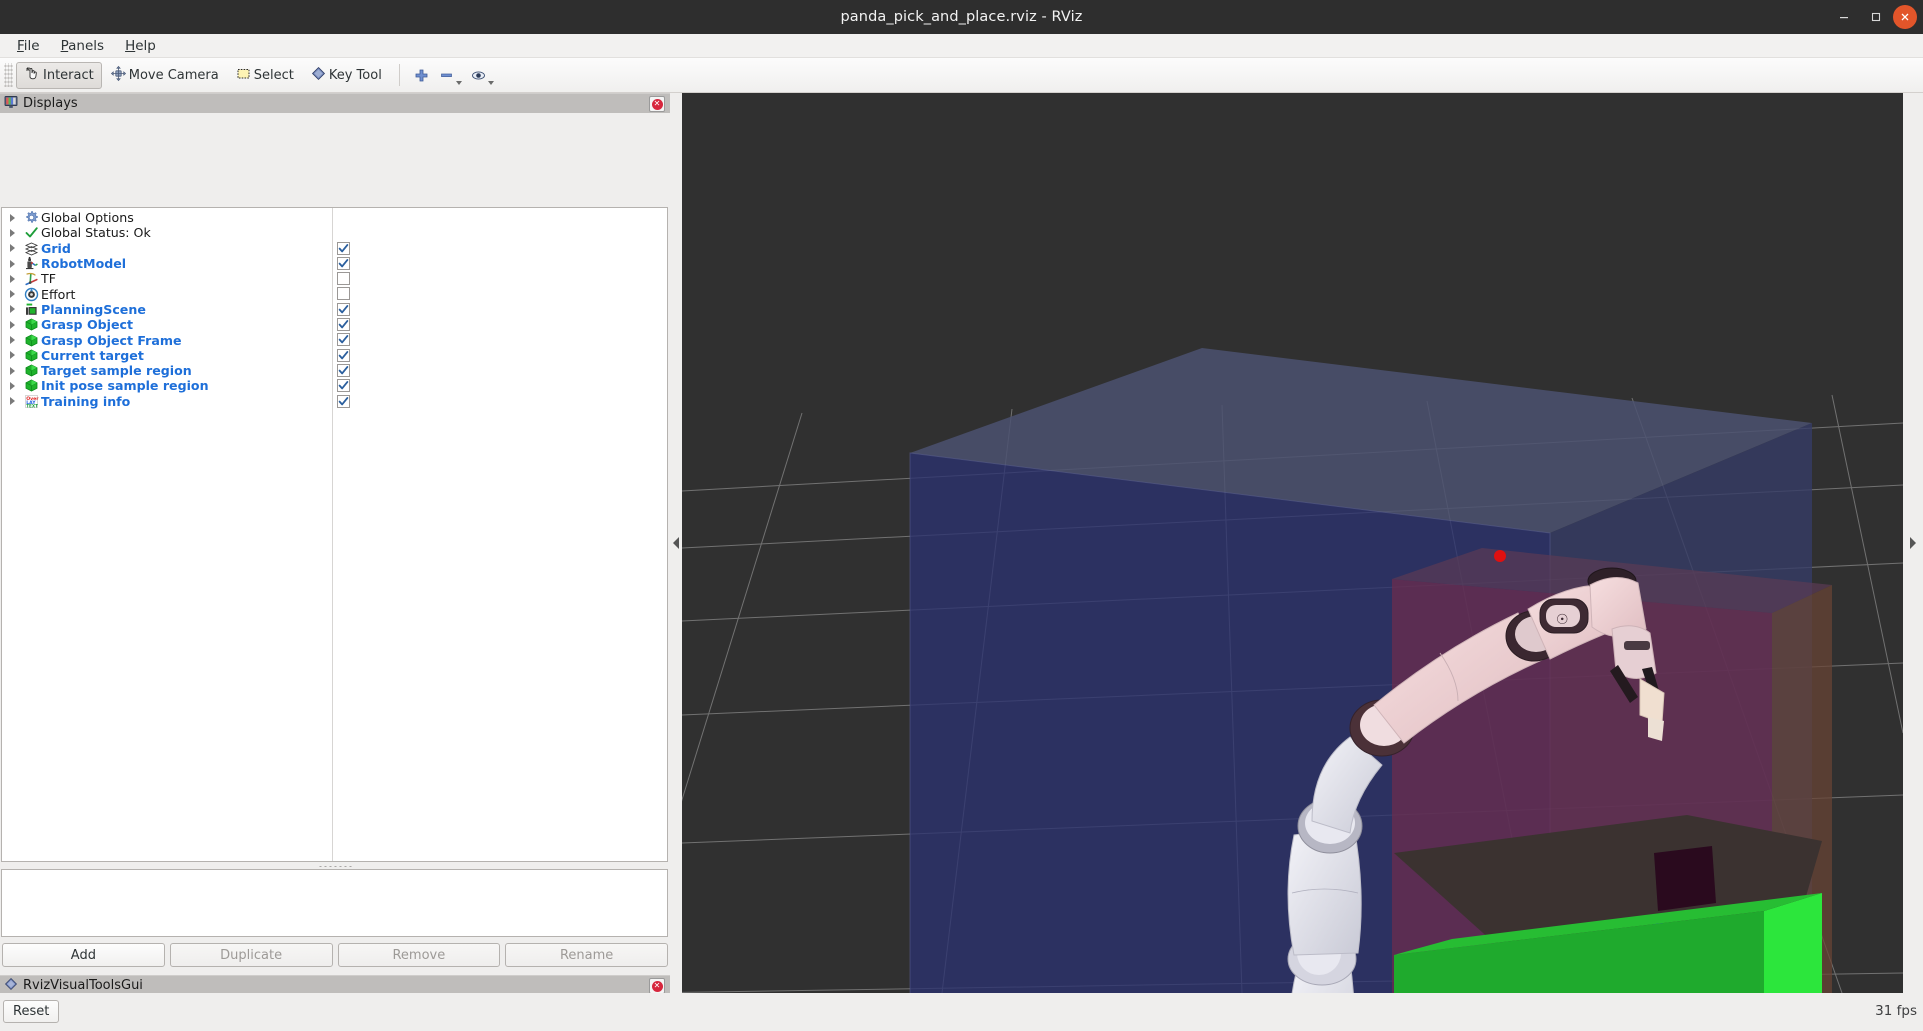  What do you see at coordinates (48, 279) in the screenshot?
I see `tree-item-label: TF` at bounding box center [48, 279].